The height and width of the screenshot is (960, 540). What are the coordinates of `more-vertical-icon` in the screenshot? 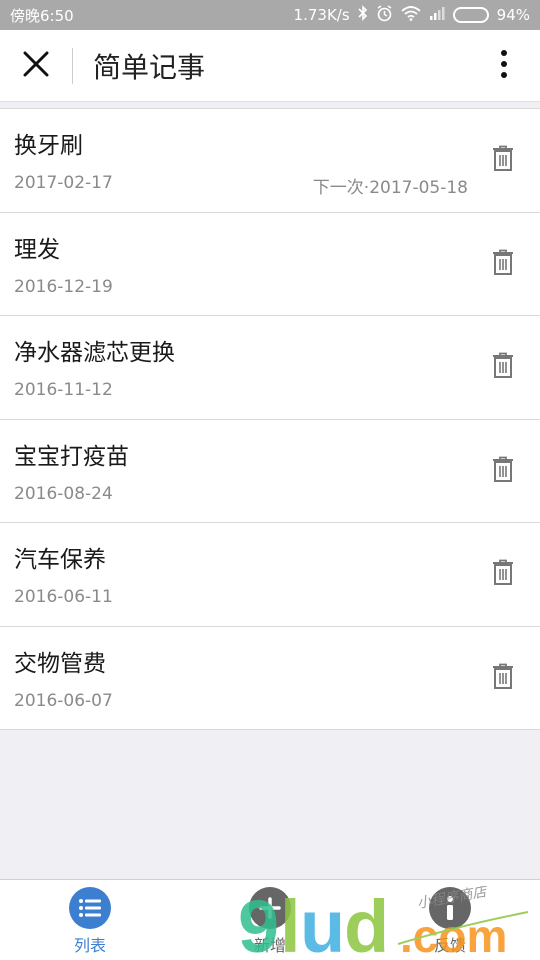 It's located at (504, 66).